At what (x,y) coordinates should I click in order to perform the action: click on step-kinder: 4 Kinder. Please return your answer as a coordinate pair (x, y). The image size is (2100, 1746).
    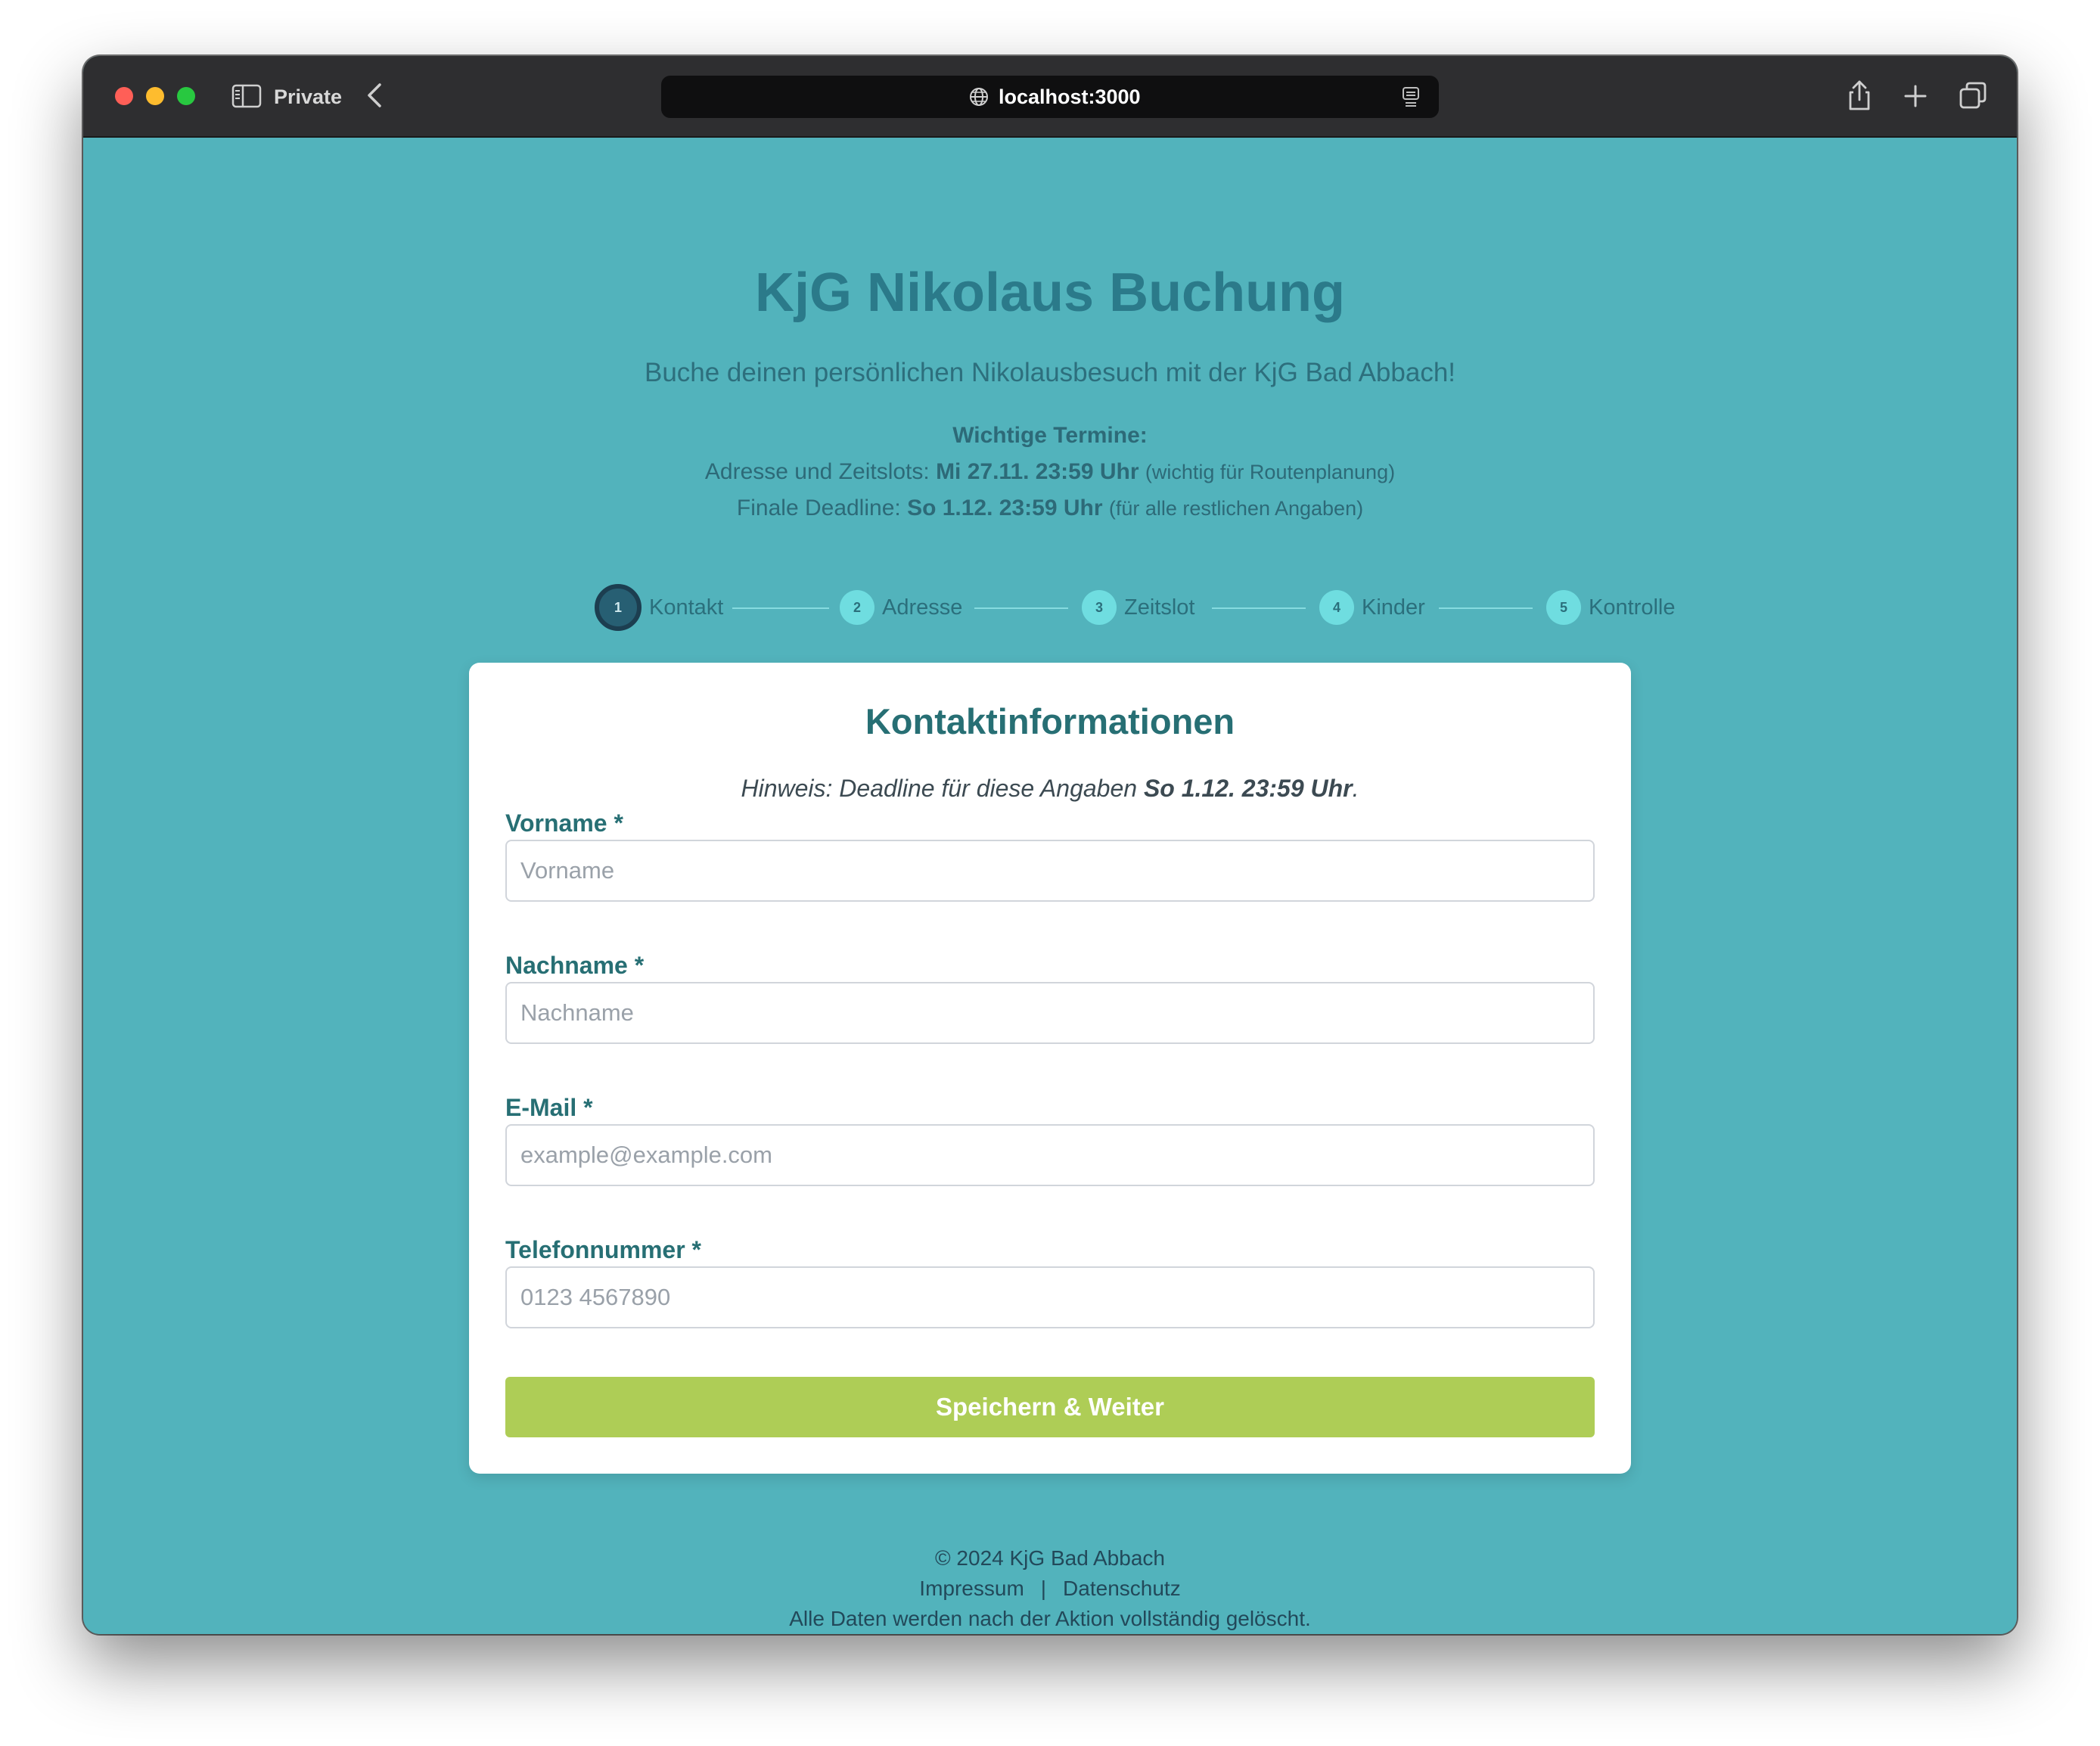
    Looking at the image, I should click on (1372, 607).